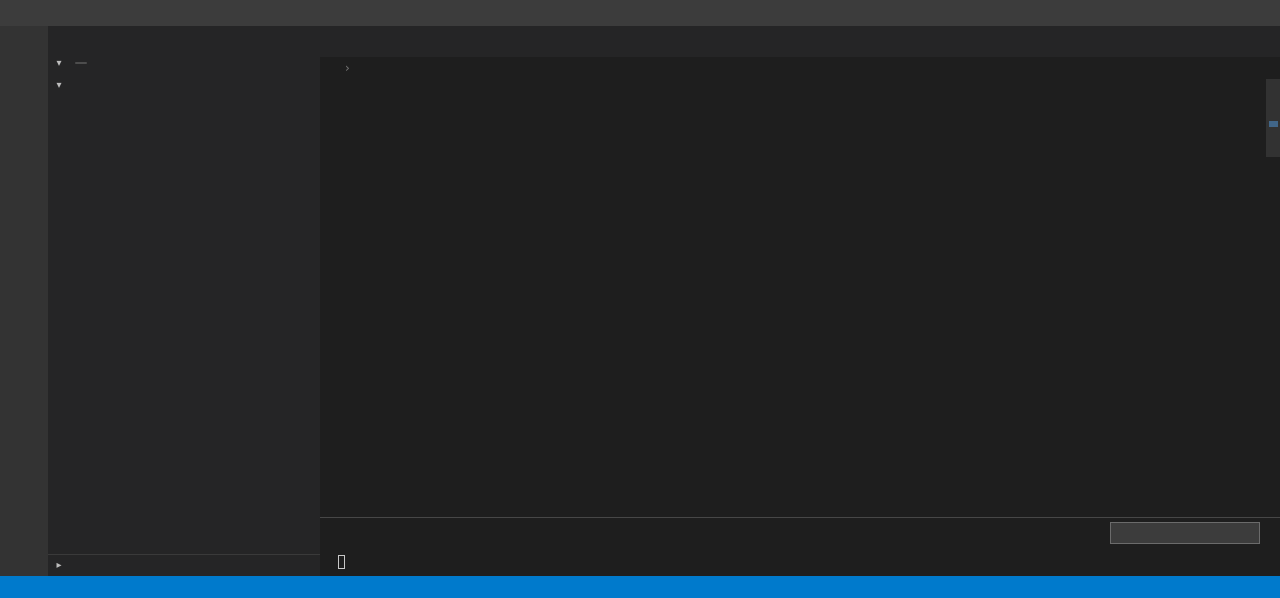 This screenshot has height=598, width=1280. Describe the element at coordinates (184, 565) in the screenshot. I see `outline-section-header: ▸` at that location.